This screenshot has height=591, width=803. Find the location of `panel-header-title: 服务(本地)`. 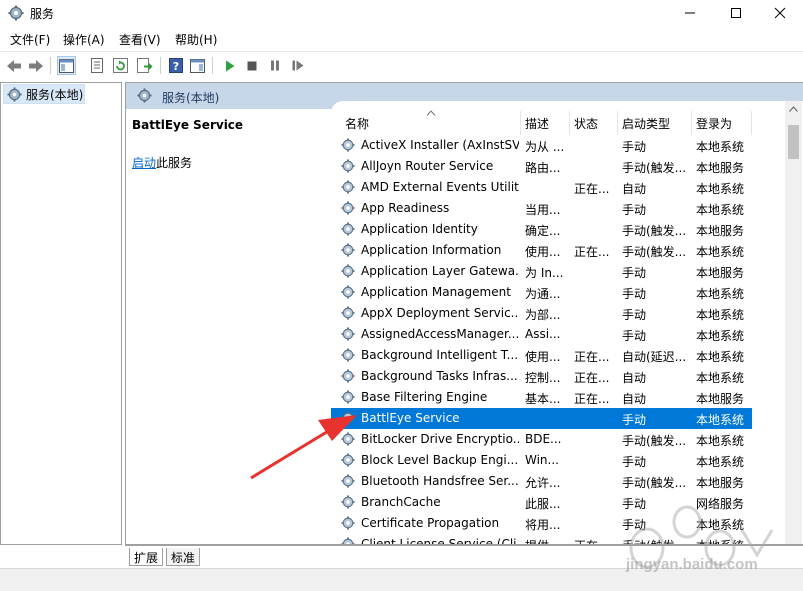

panel-header-title: 服务(本地) is located at coordinates (191, 98).